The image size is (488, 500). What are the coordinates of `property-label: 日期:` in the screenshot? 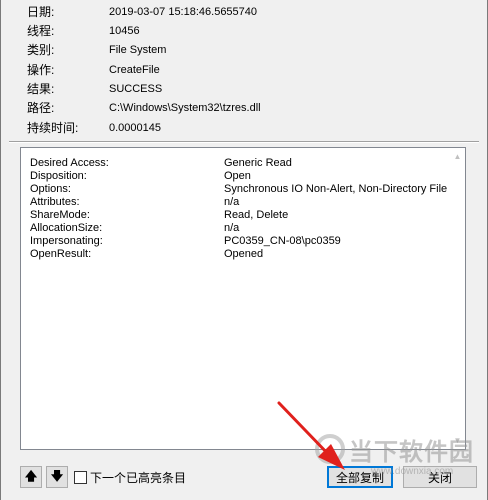 It's located at (41, 12).